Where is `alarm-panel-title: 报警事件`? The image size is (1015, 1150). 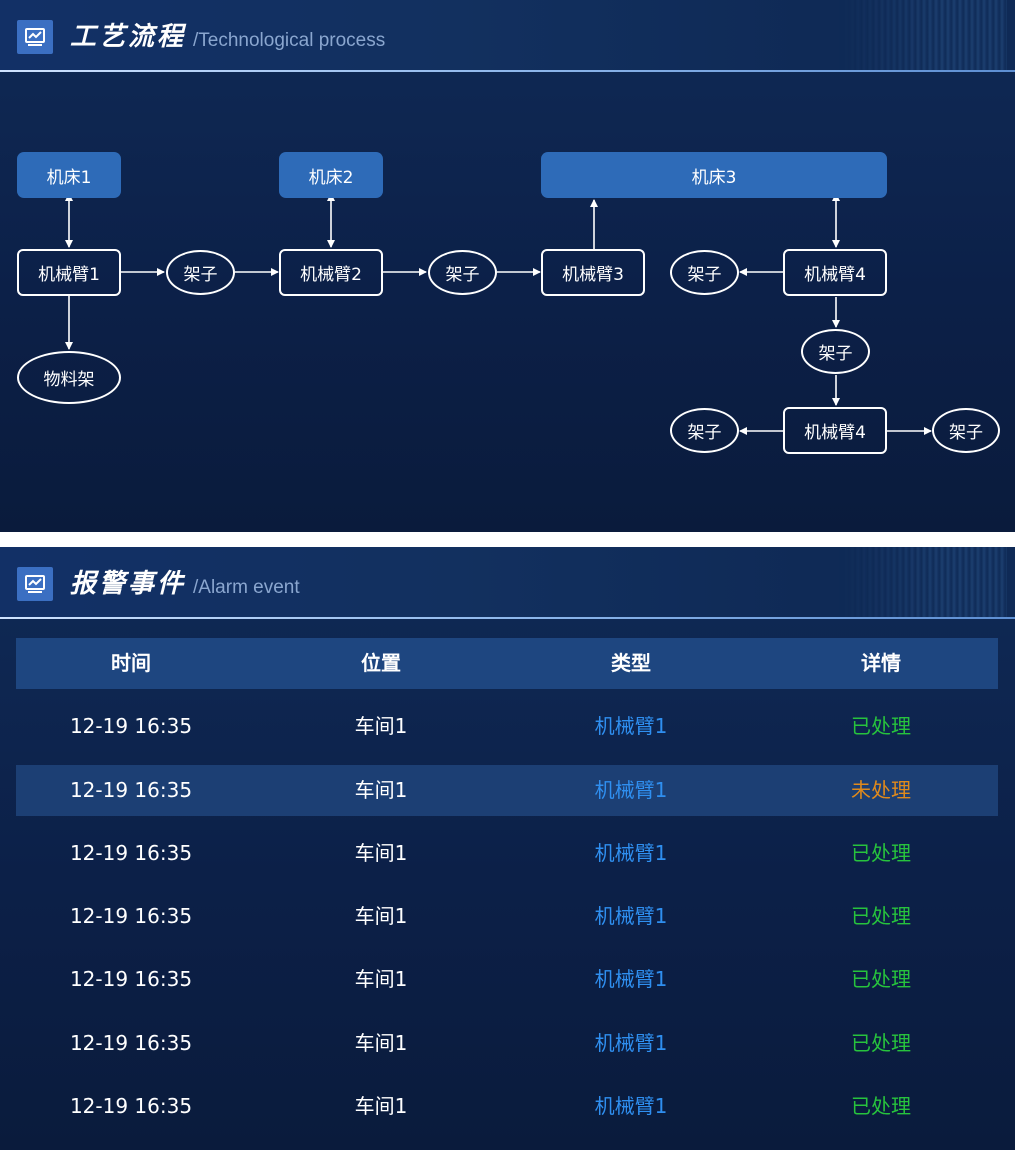
alarm-panel-title: 报警事件 is located at coordinates (128, 584).